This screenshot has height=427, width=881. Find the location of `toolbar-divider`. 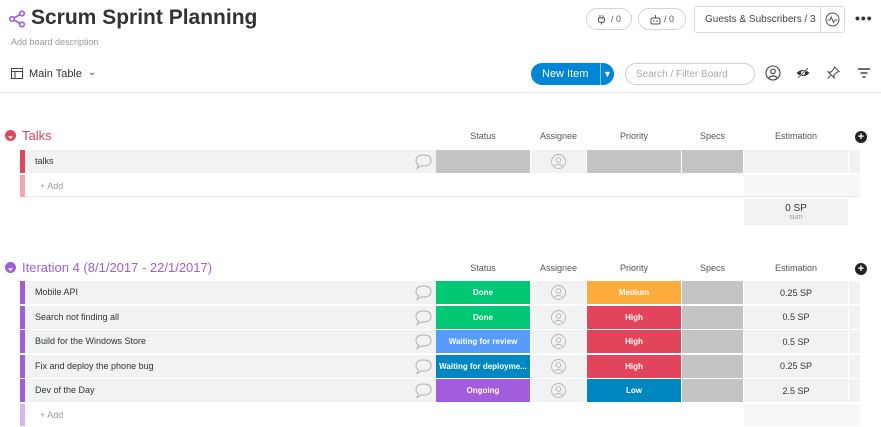

toolbar-divider is located at coordinates (440, 92).